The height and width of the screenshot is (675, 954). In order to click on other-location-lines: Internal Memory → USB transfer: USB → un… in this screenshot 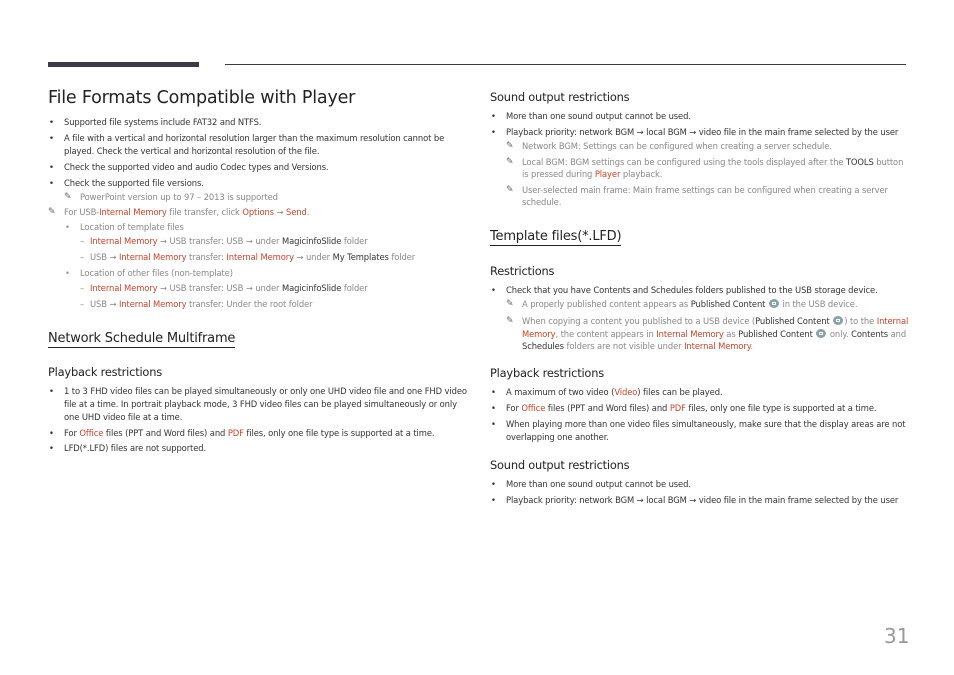, I will do `click(266, 296)`.